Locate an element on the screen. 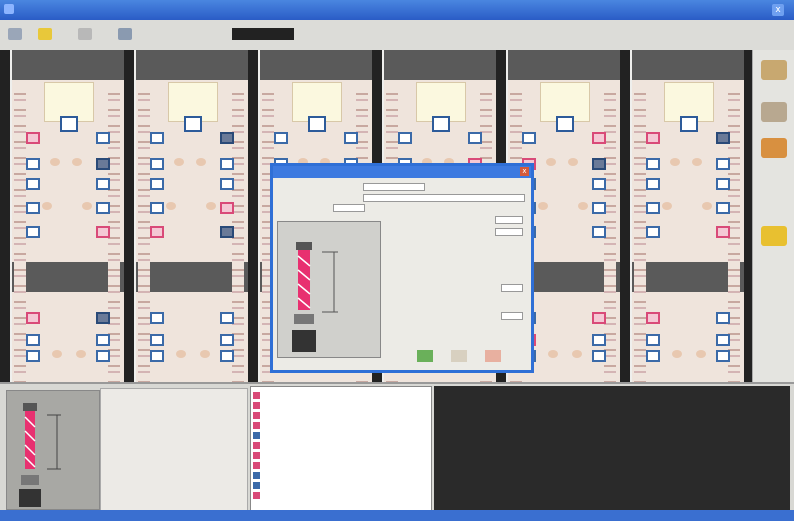 The image size is (794, 521). module-icon is located at coordinates (774, 148).